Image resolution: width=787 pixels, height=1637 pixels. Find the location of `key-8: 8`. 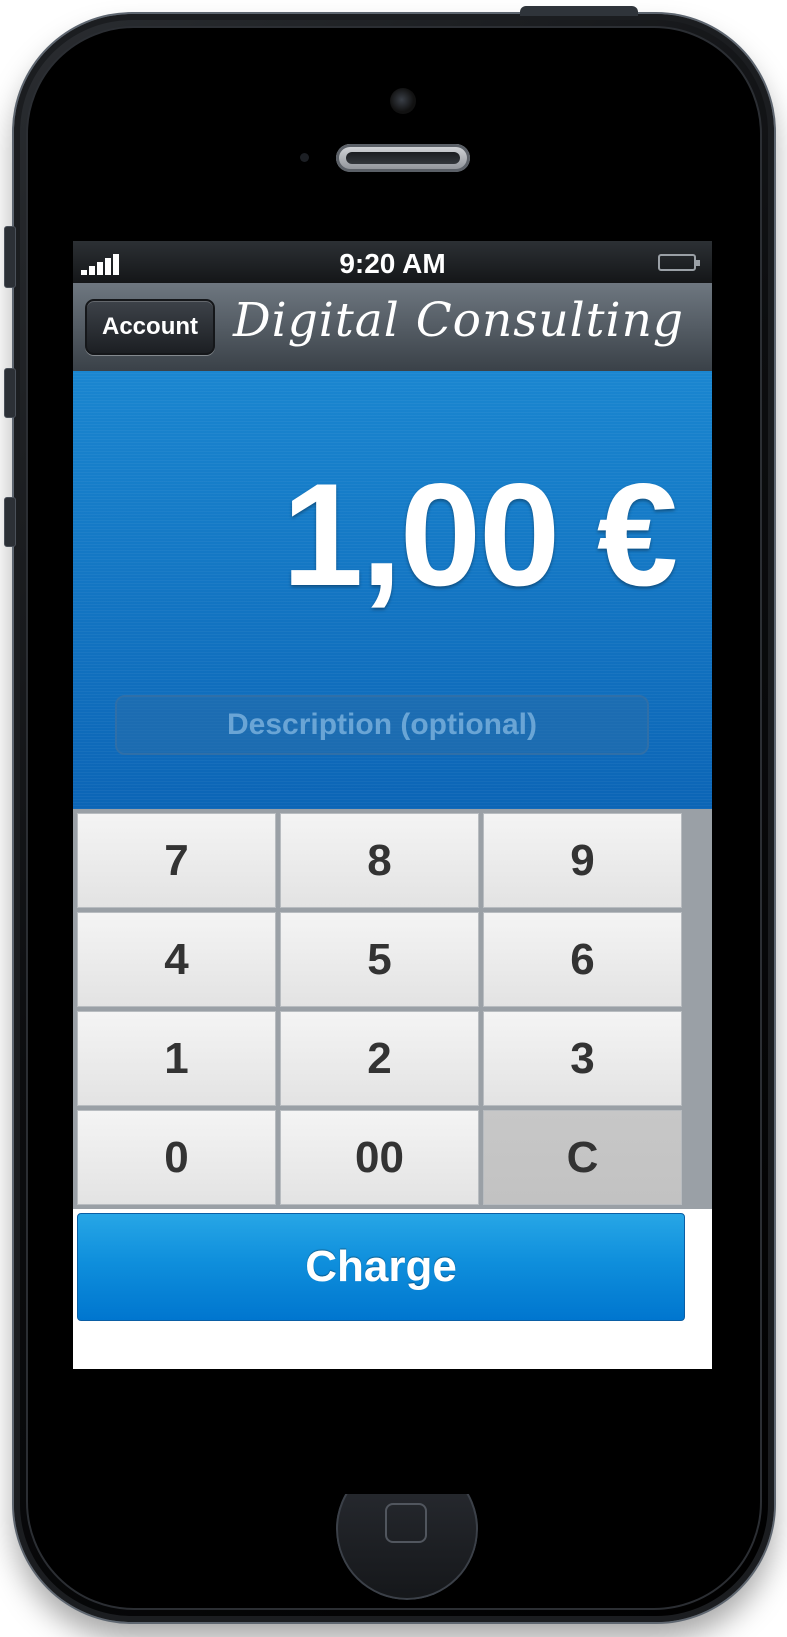

key-8: 8 is located at coordinates (379, 860).